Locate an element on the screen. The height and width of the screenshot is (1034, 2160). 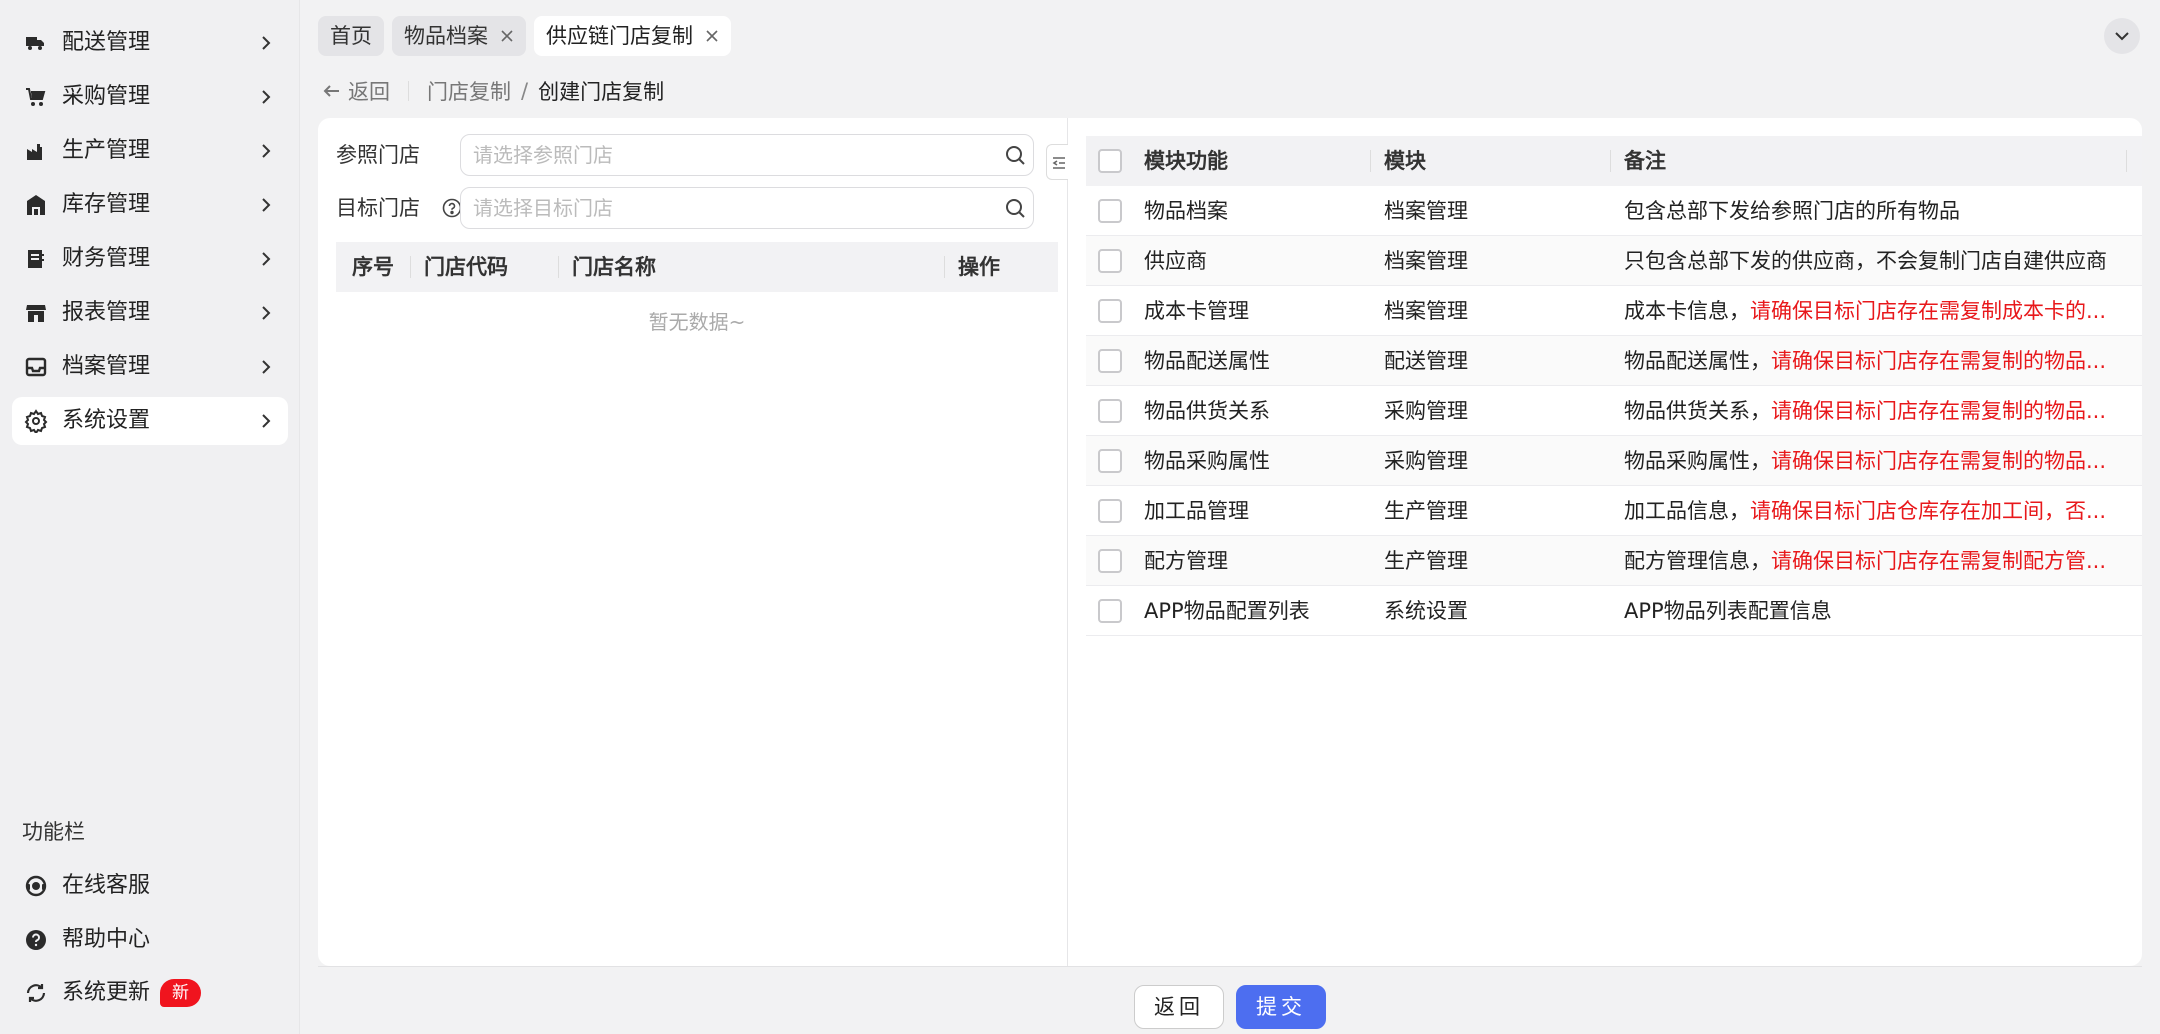
cell-module-function: 物品供货关系 is located at coordinates (1207, 411).